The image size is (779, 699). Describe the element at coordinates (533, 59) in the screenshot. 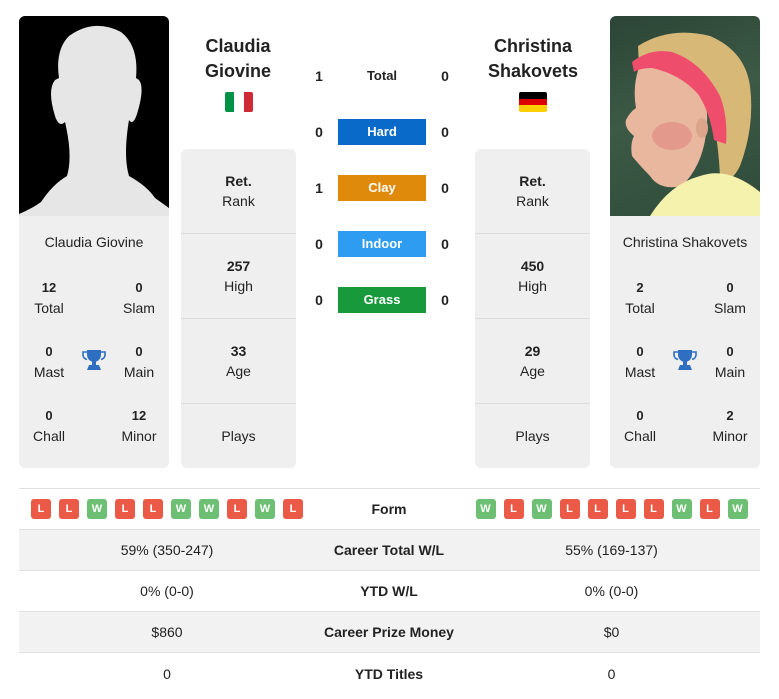

I see `player2-name-heading: Christina Shakovets` at that location.